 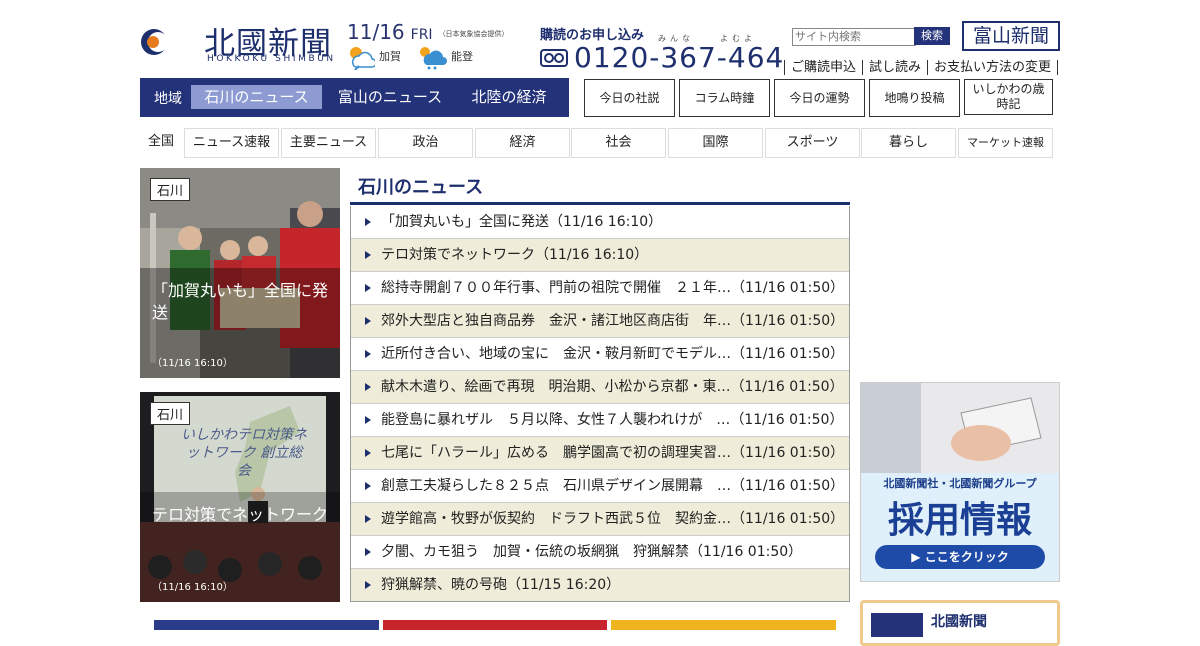 What do you see at coordinates (240, 273) in the screenshot?
I see `feature-card-1: 石川 「加賀丸いも」全国に発送 （11/16 16:10）` at bounding box center [240, 273].